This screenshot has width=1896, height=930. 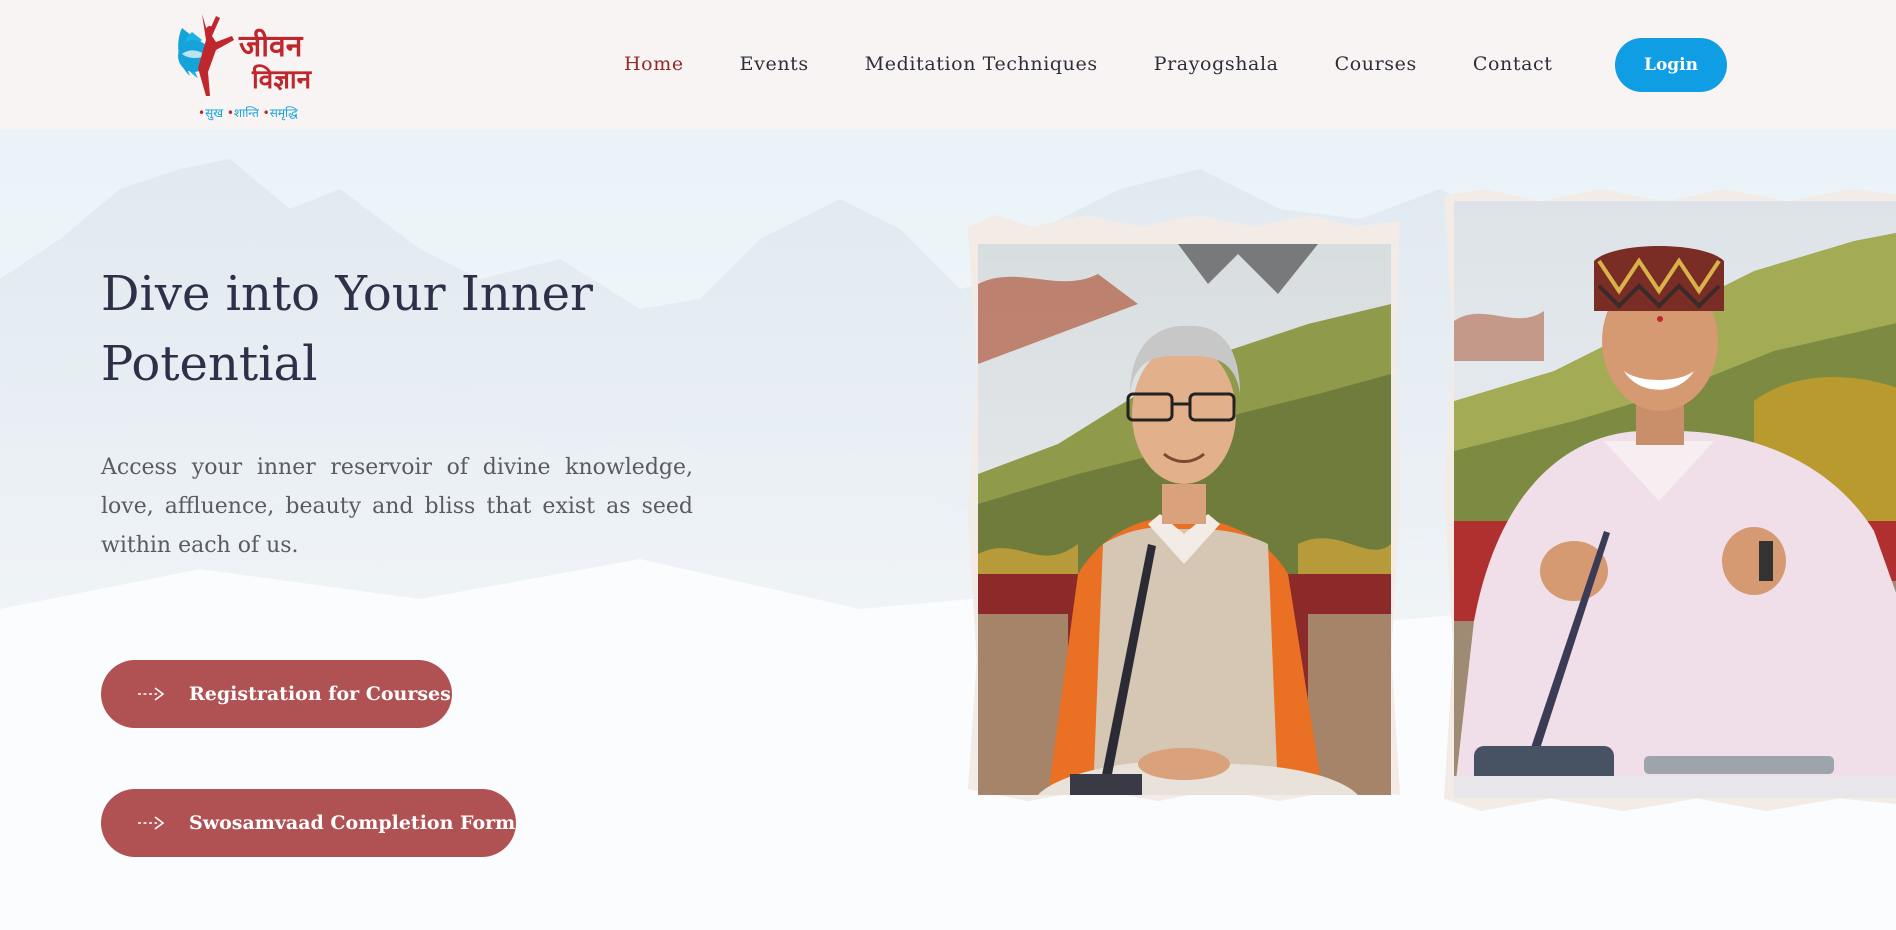 I want to click on tagline-word: शान्ति, so click(x=246, y=113).